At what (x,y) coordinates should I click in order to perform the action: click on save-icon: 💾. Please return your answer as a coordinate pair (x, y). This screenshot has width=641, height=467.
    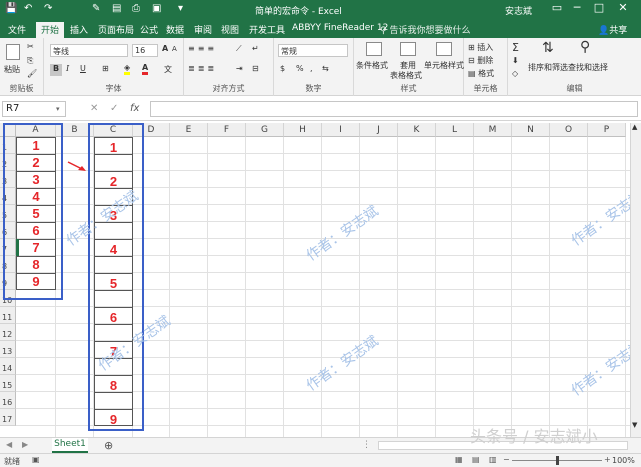
    Looking at the image, I should click on (11, 8).